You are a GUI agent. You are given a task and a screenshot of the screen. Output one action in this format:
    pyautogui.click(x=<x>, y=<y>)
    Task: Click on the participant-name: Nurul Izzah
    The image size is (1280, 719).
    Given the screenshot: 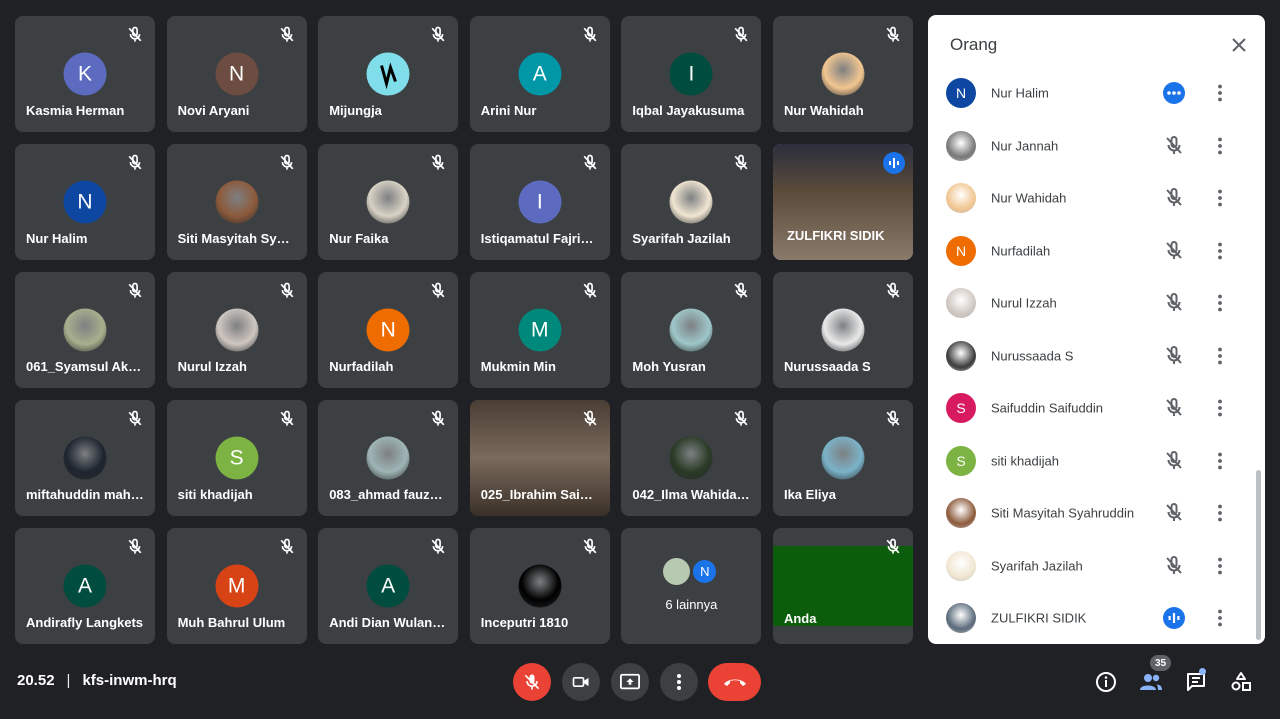 What is the action you would take?
    pyautogui.click(x=212, y=366)
    